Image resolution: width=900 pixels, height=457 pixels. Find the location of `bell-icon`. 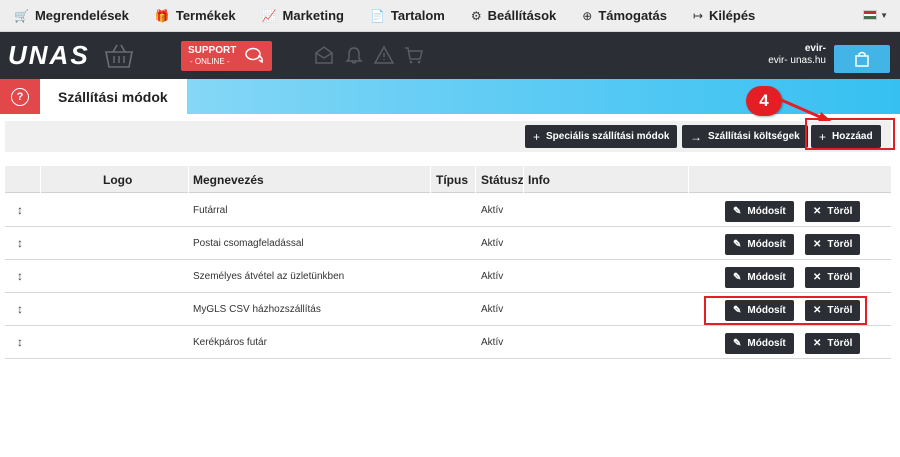

bell-icon is located at coordinates (354, 55).